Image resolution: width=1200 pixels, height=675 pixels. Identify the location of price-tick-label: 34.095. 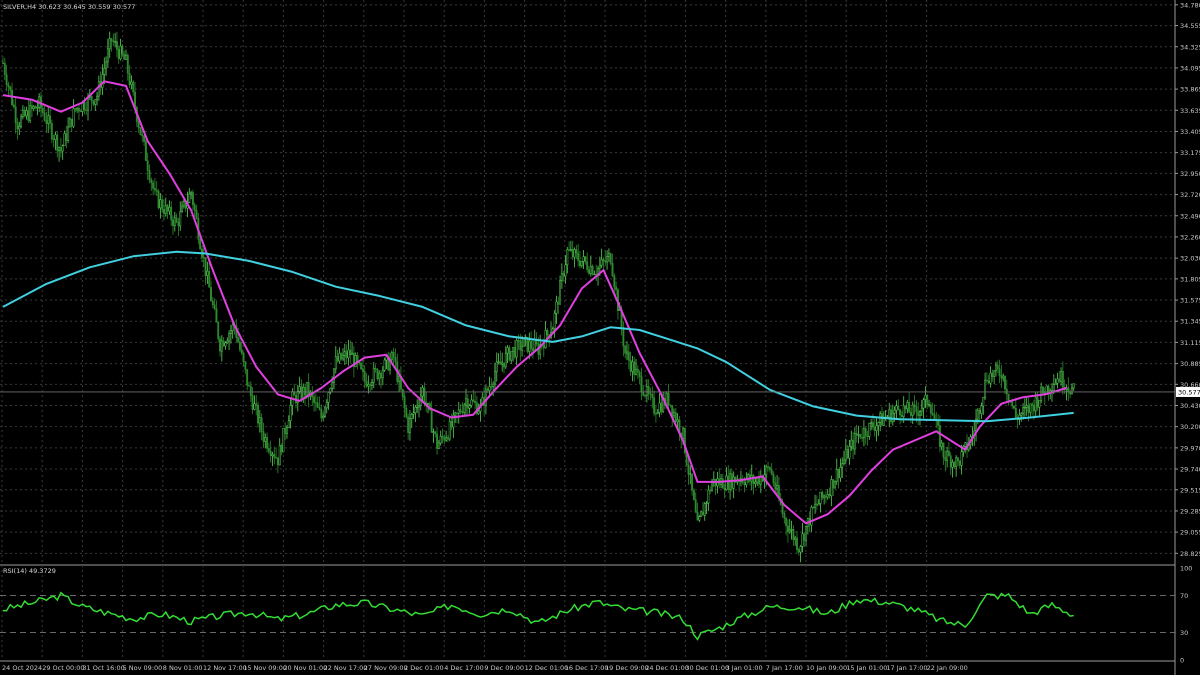
(1190, 68).